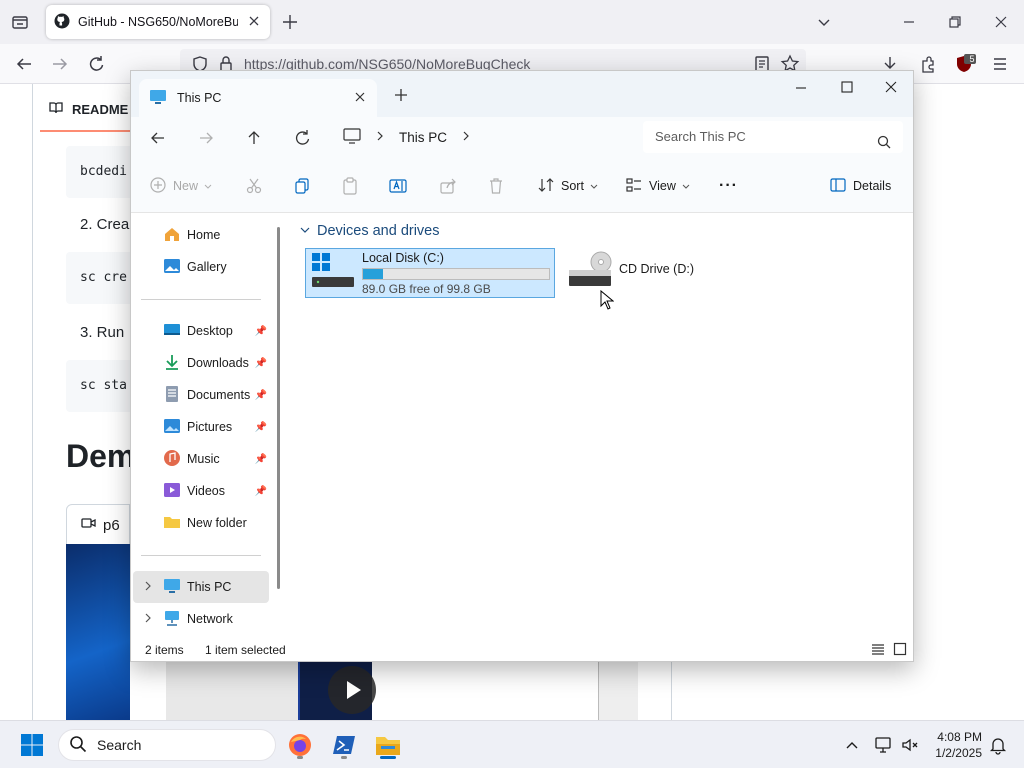  What do you see at coordinates (953, 745) in the screenshot?
I see `taskbar-clock: 4:08 PM 1/2/2025` at bounding box center [953, 745].